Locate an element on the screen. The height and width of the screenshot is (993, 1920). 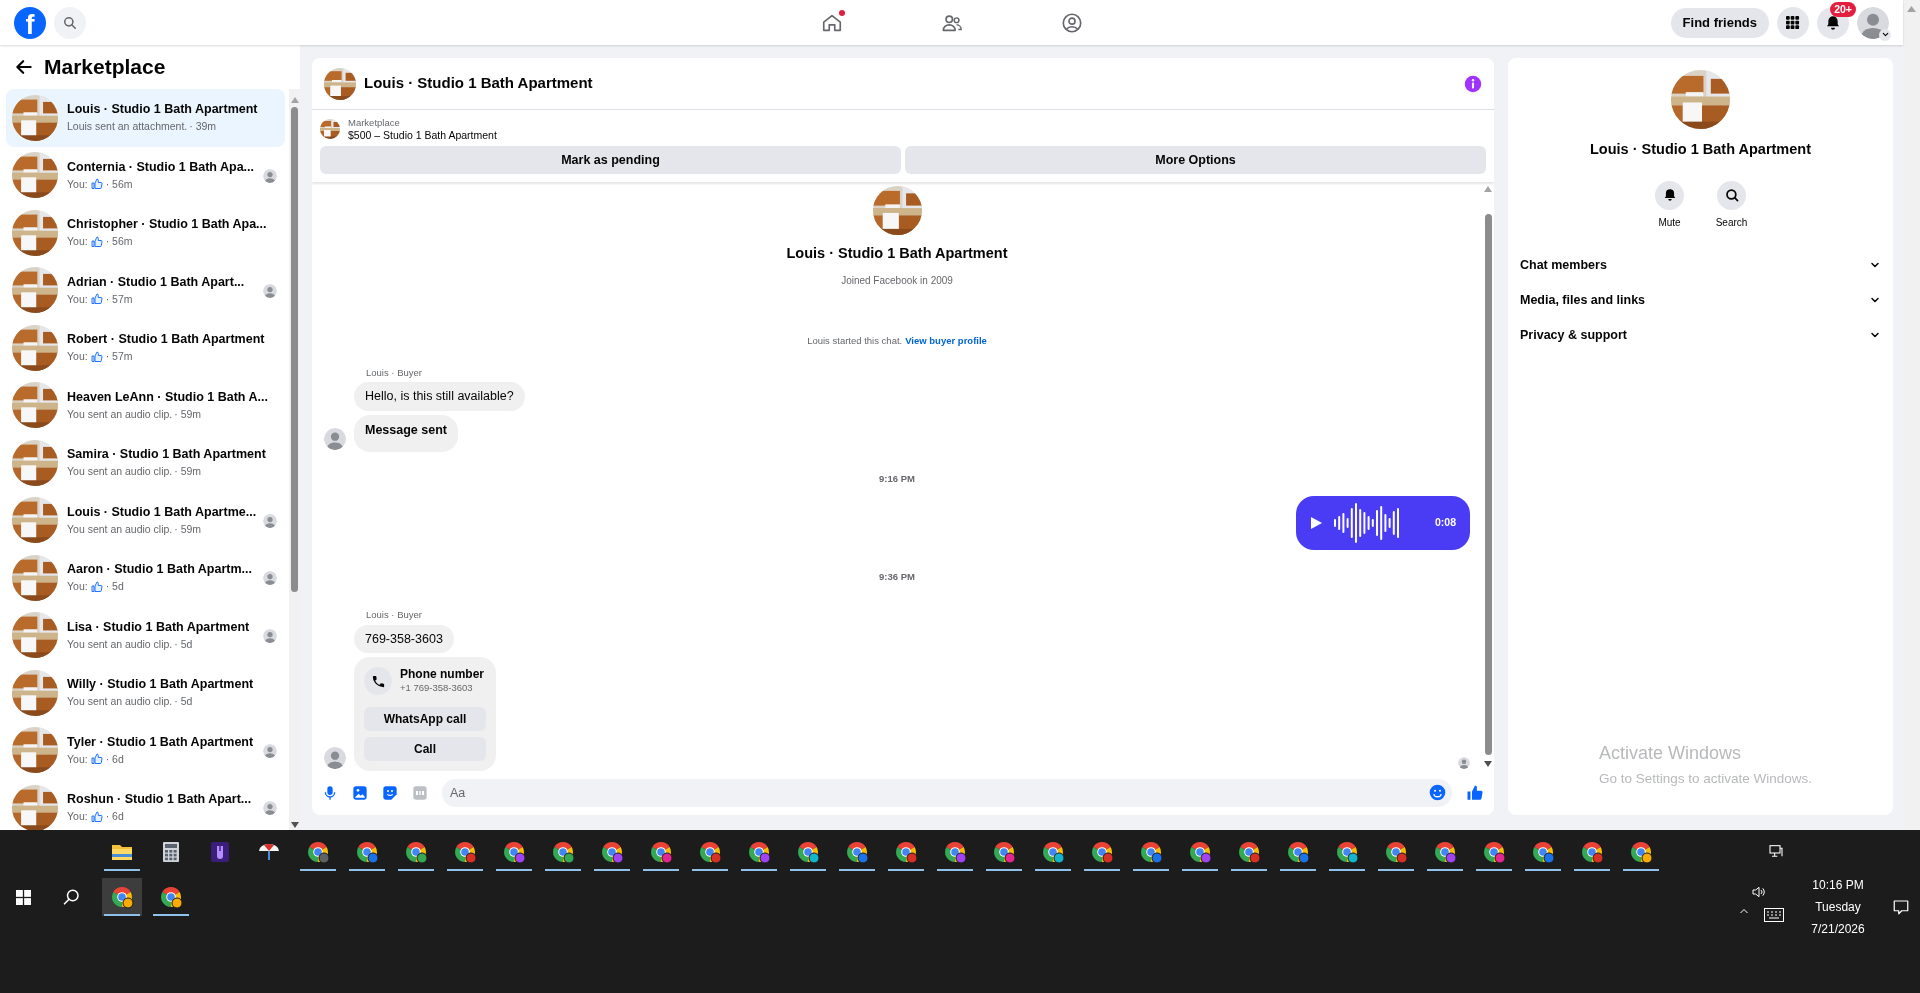
message-bubble: Hello, is this still available? is located at coordinates (439, 396).